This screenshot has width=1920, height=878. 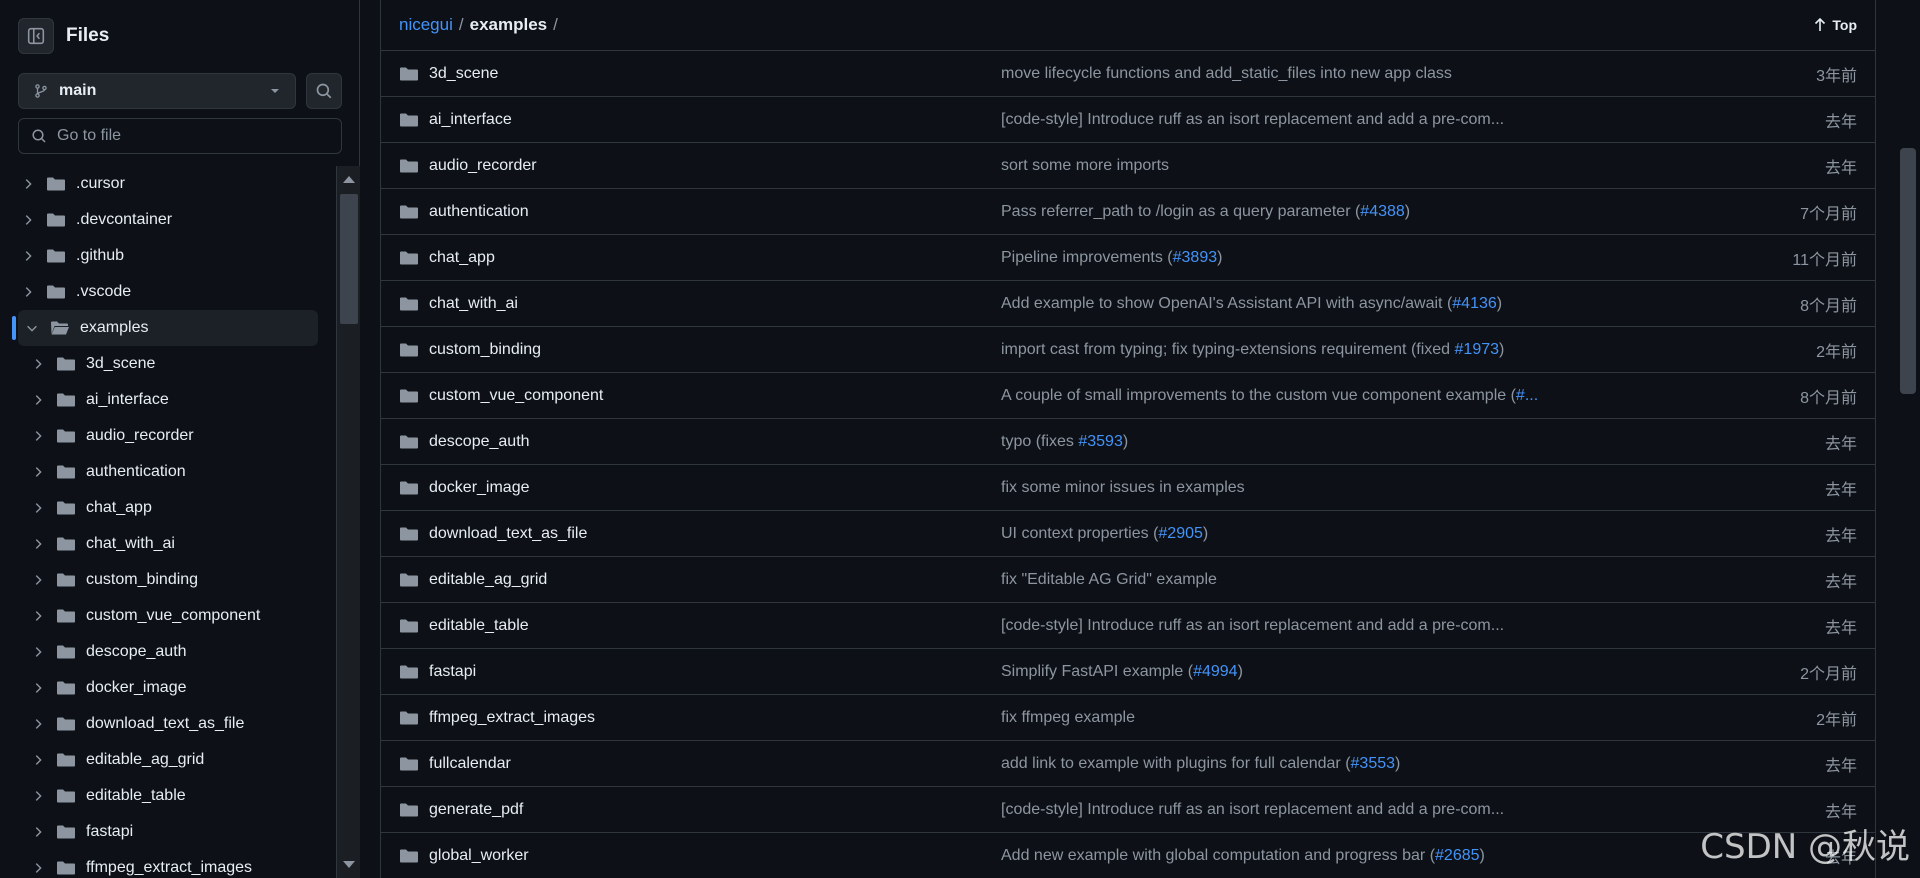 I want to click on chevron-down-icon, so click(x=32, y=328).